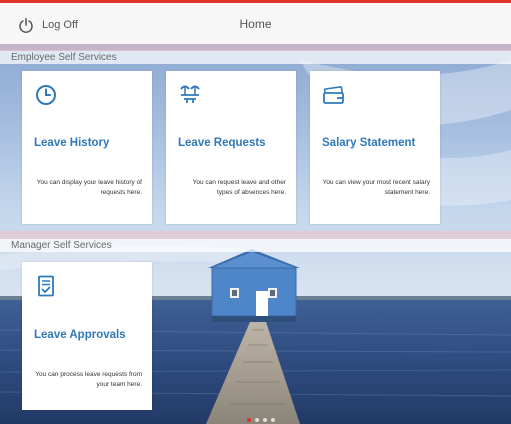  I want to click on manager-section-title: Manager Self Services, so click(61, 245).